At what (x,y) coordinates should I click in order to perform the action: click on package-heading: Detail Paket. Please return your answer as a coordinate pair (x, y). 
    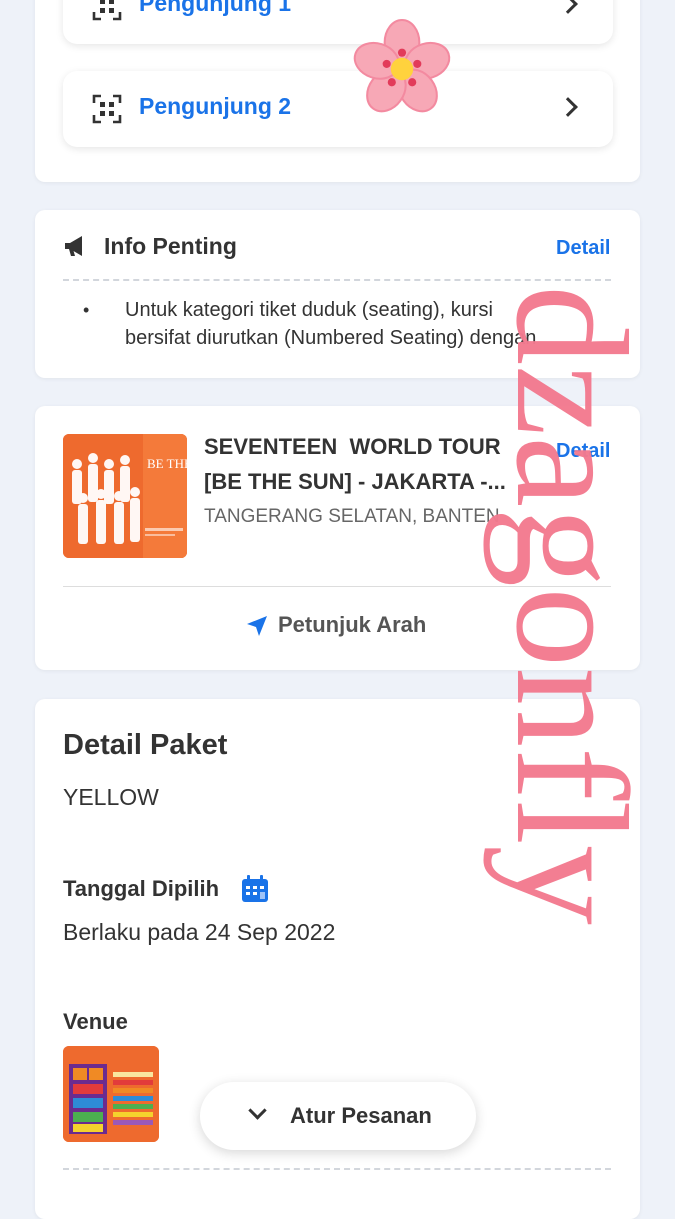
    Looking at the image, I should click on (145, 745).